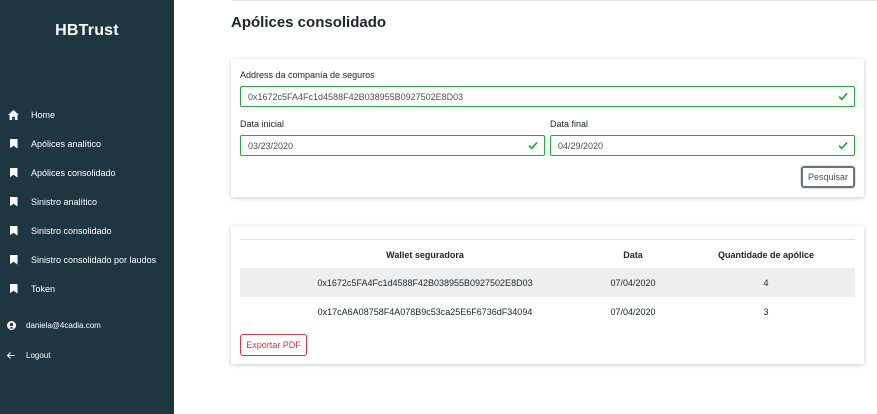 The width and height of the screenshot is (877, 414). What do you see at coordinates (94, 259) in the screenshot?
I see `sidebar-item-label: Sinistro consolidado por laudos` at bounding box center [94, 259].